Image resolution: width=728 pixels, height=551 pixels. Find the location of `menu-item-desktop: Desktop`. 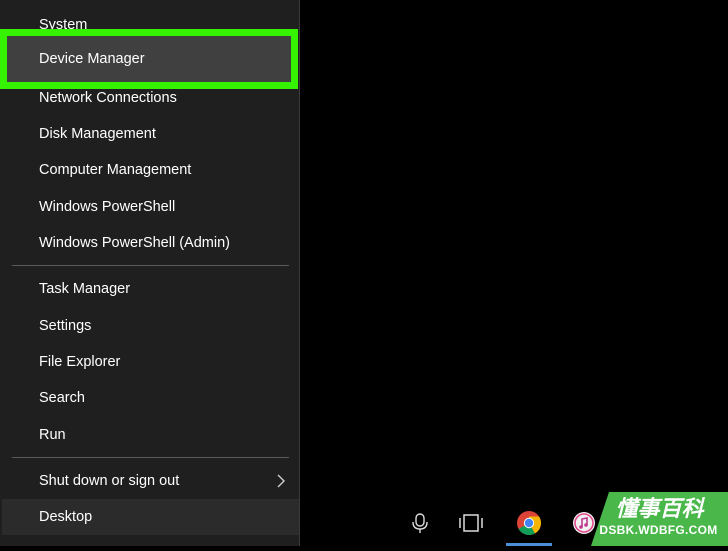

menu-item-desktop: Desktop is located at coordinates (150, 517).